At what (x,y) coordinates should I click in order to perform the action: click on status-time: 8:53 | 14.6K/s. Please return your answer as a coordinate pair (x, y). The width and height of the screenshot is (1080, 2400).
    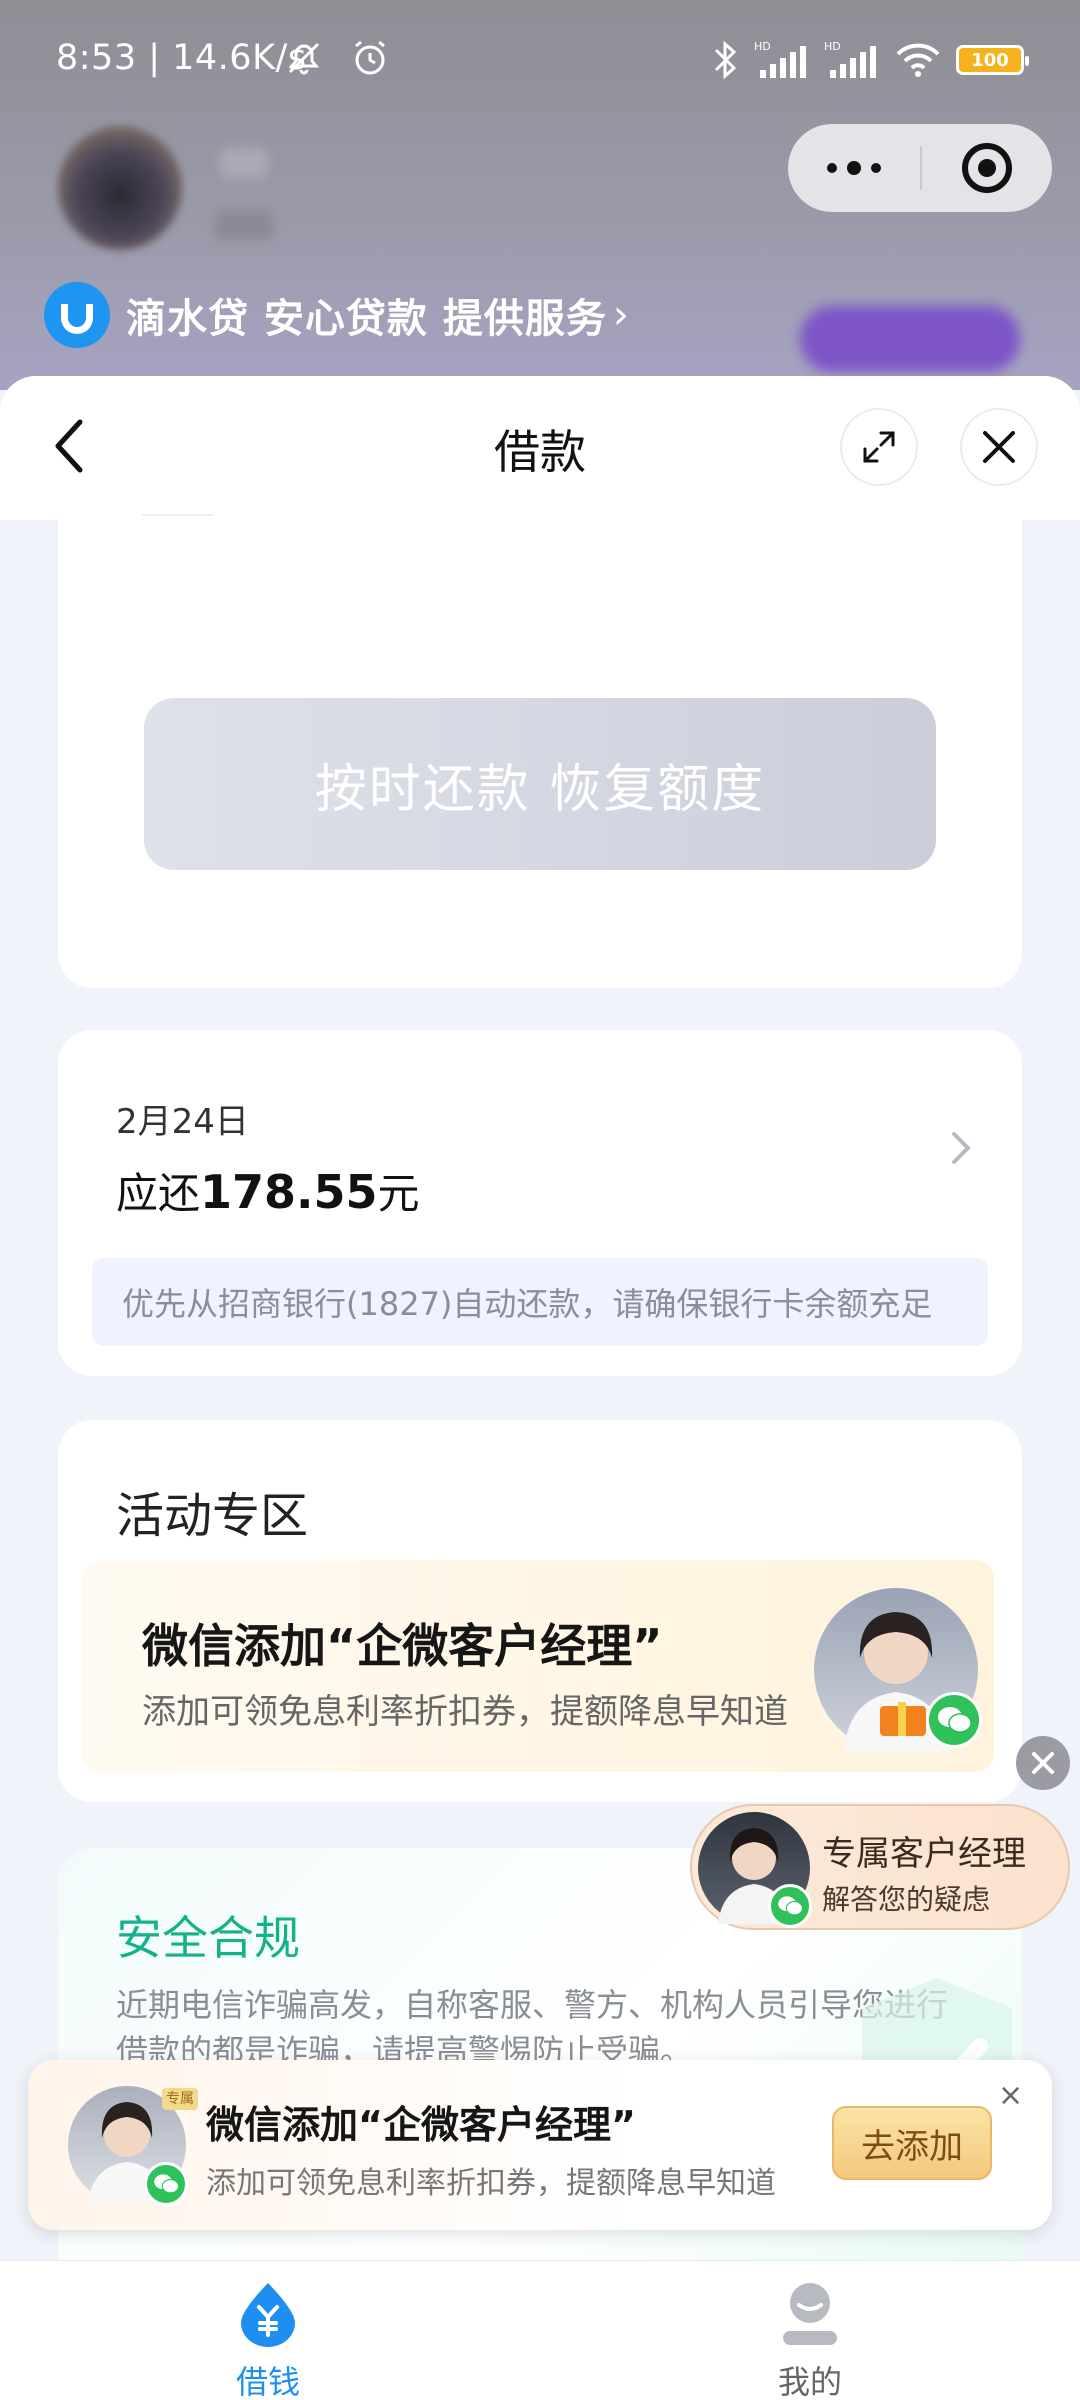
    Looking at the image, I should click on (181, 58).